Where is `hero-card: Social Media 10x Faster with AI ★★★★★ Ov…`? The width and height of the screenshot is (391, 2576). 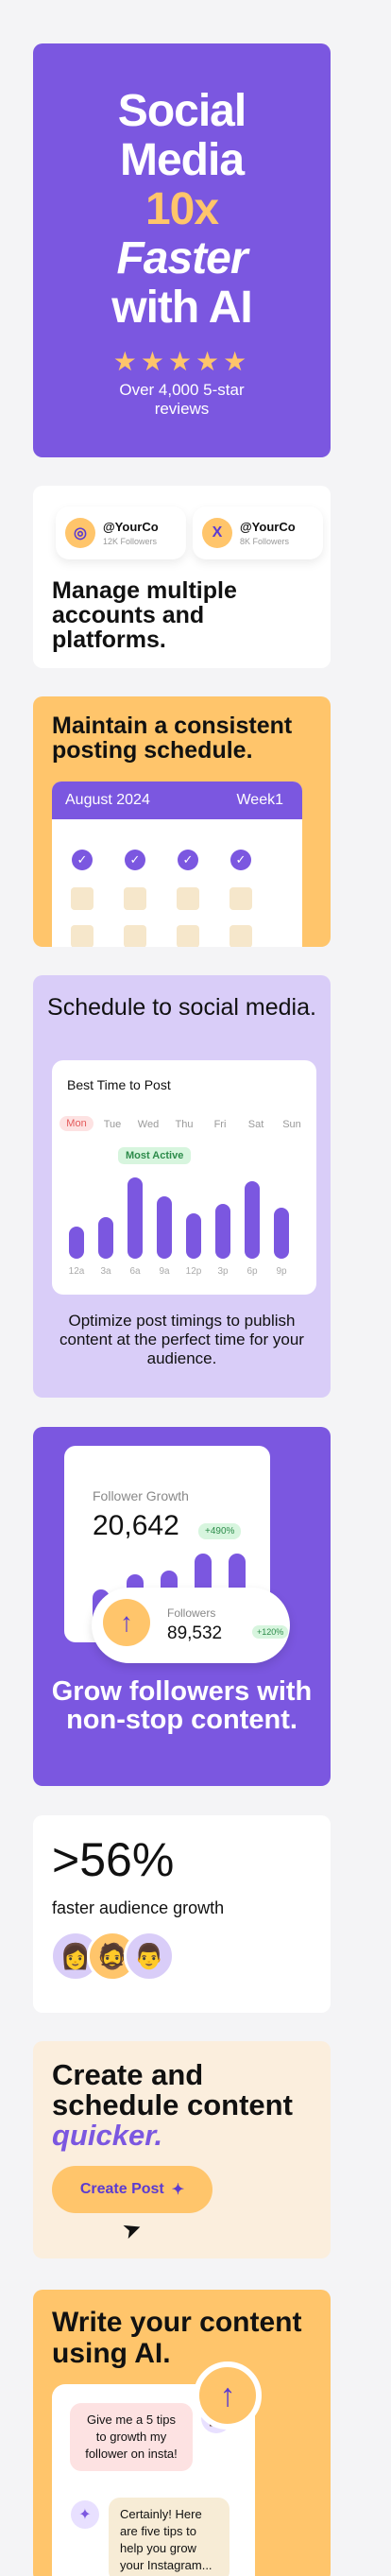 hero-card: Social Media 10x Faster with AI ★★★★★ Ov… is located at coordinates (182, 250).